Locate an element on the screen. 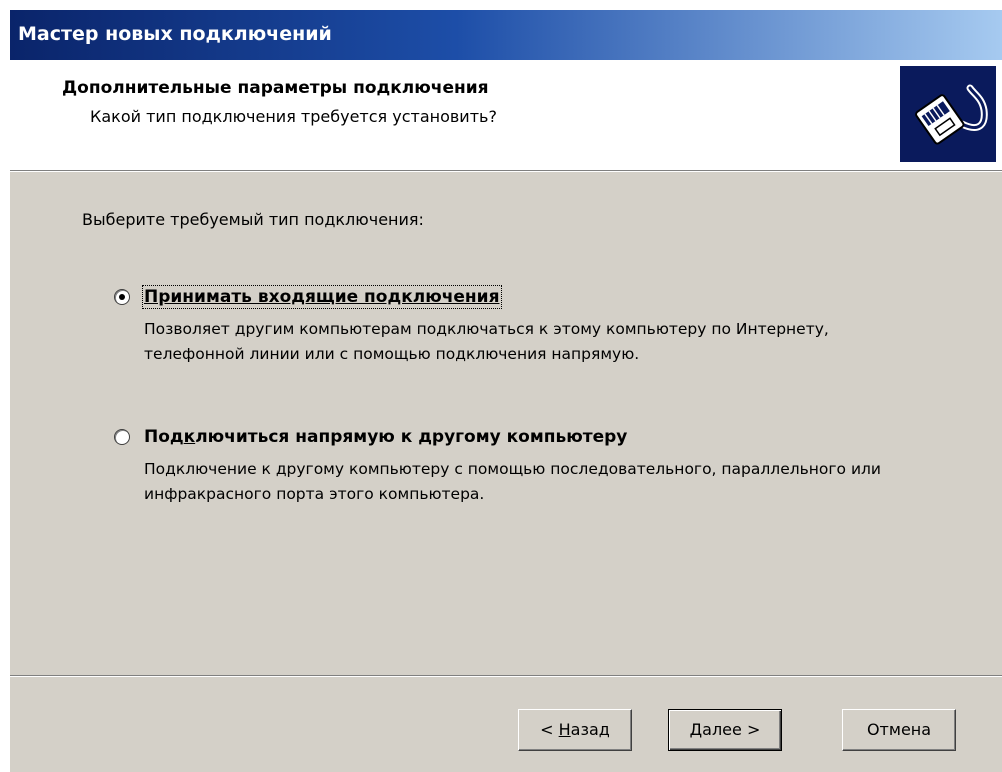 This screenshot has height=772, width=1002. next-button: Далее > is located at coordinates (725, 730).